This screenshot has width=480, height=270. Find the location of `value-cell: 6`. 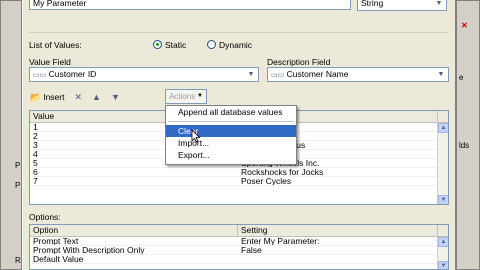

value-cell: 6 is located at coordinates (134, 172).